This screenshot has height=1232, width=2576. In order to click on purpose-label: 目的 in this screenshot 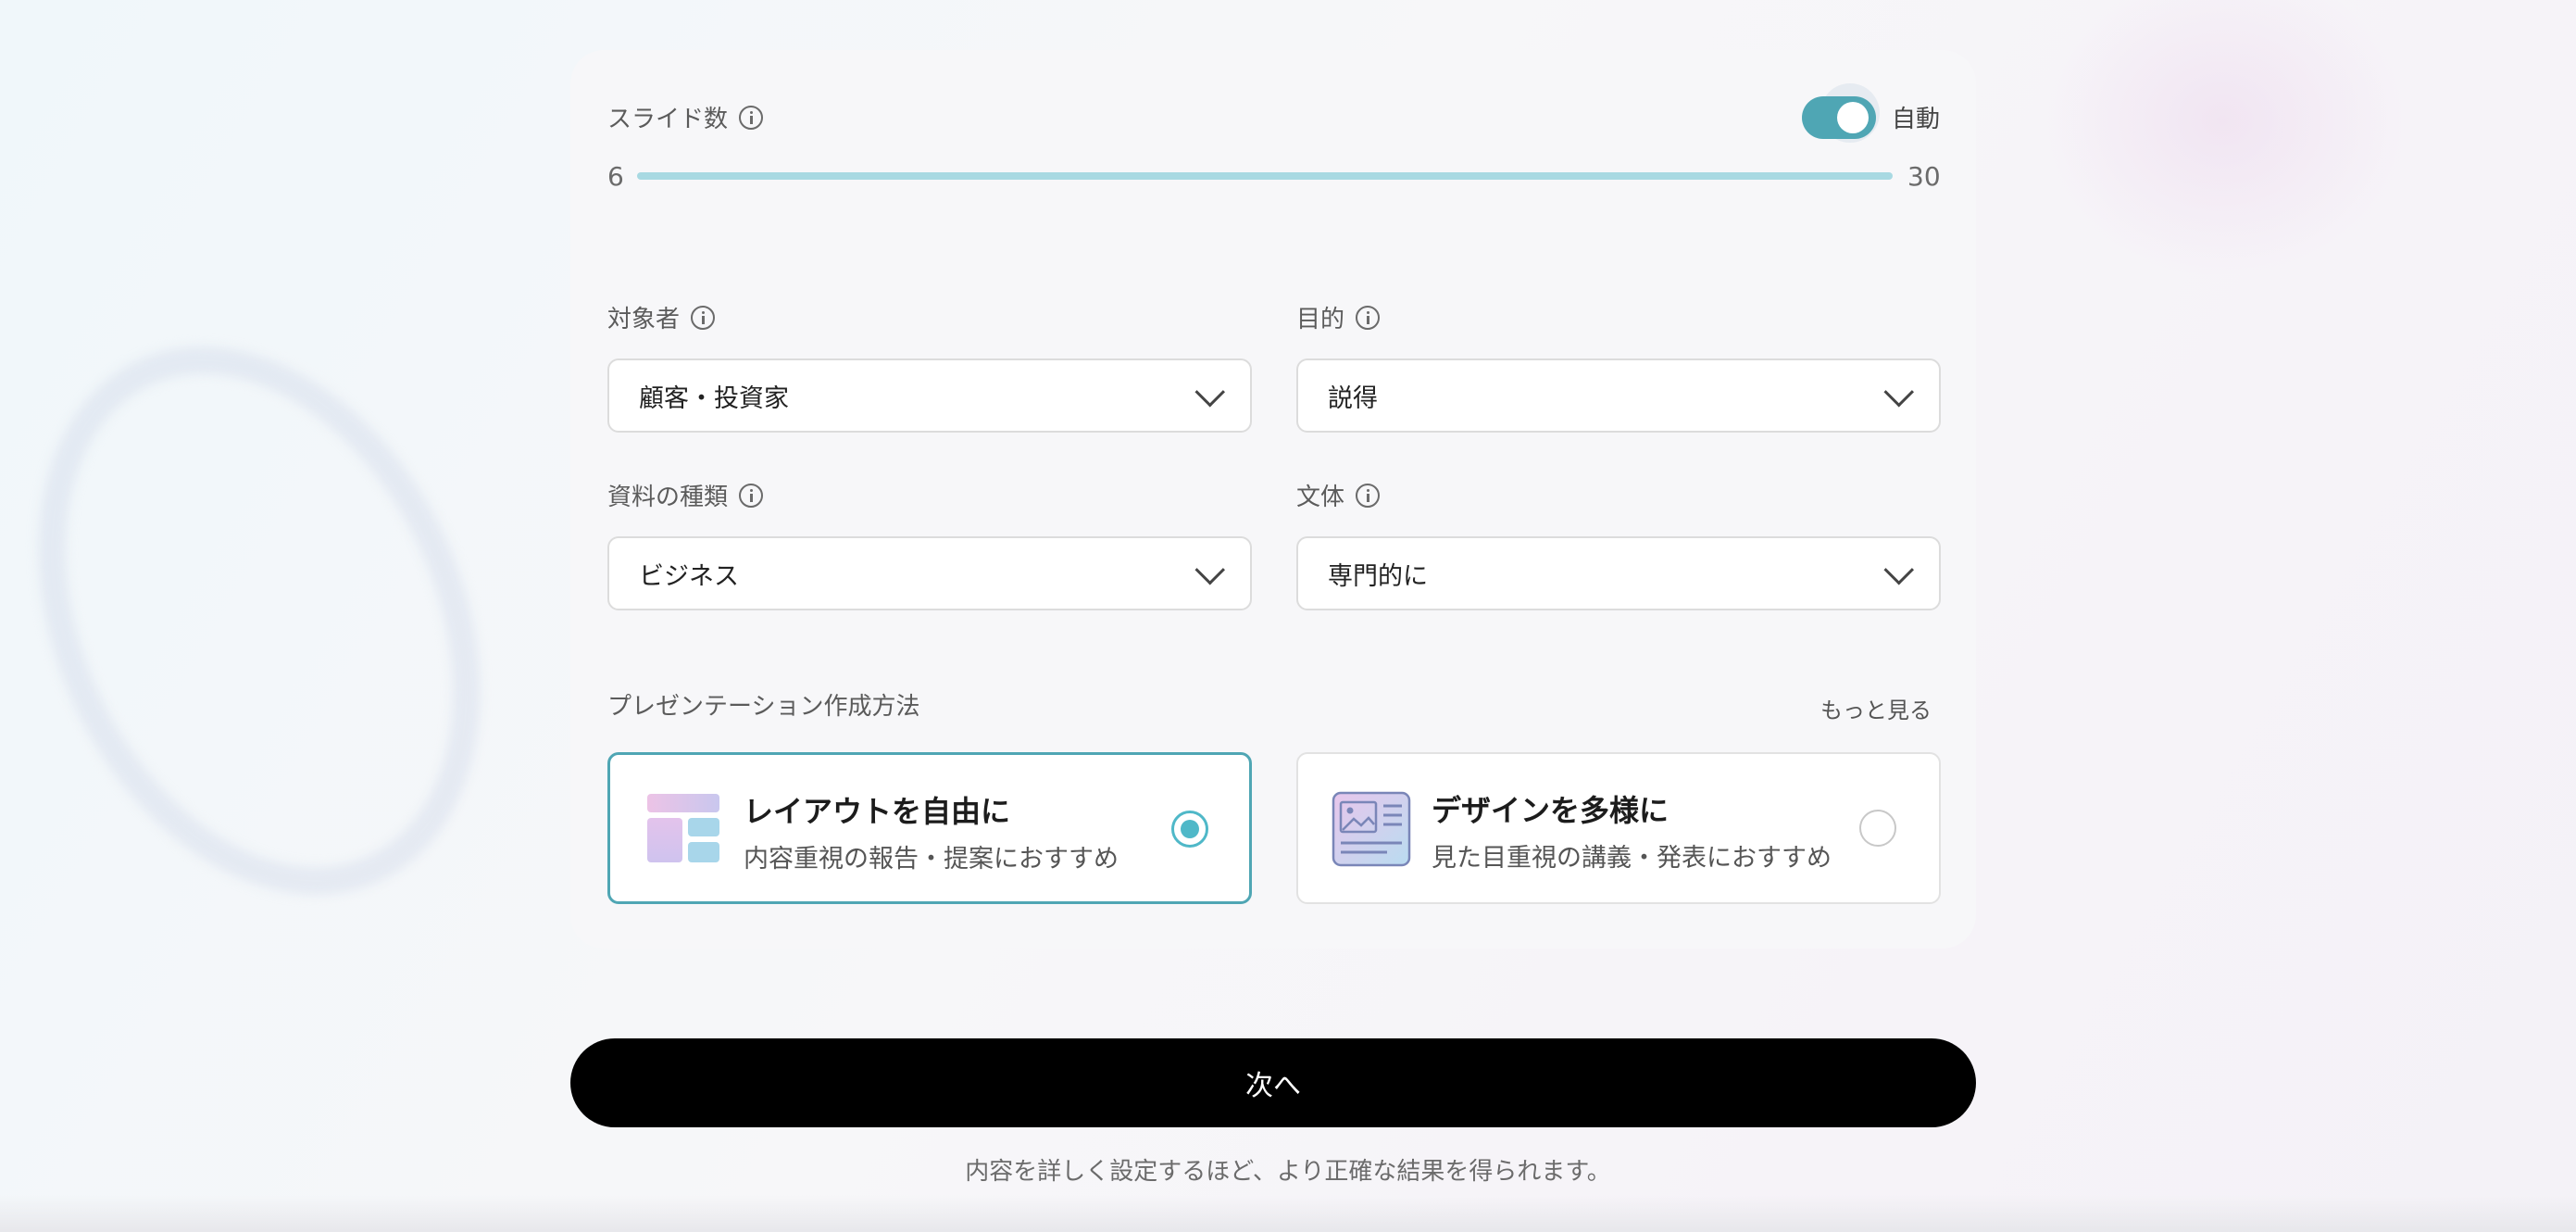, I will do `click(1338, 317)`.